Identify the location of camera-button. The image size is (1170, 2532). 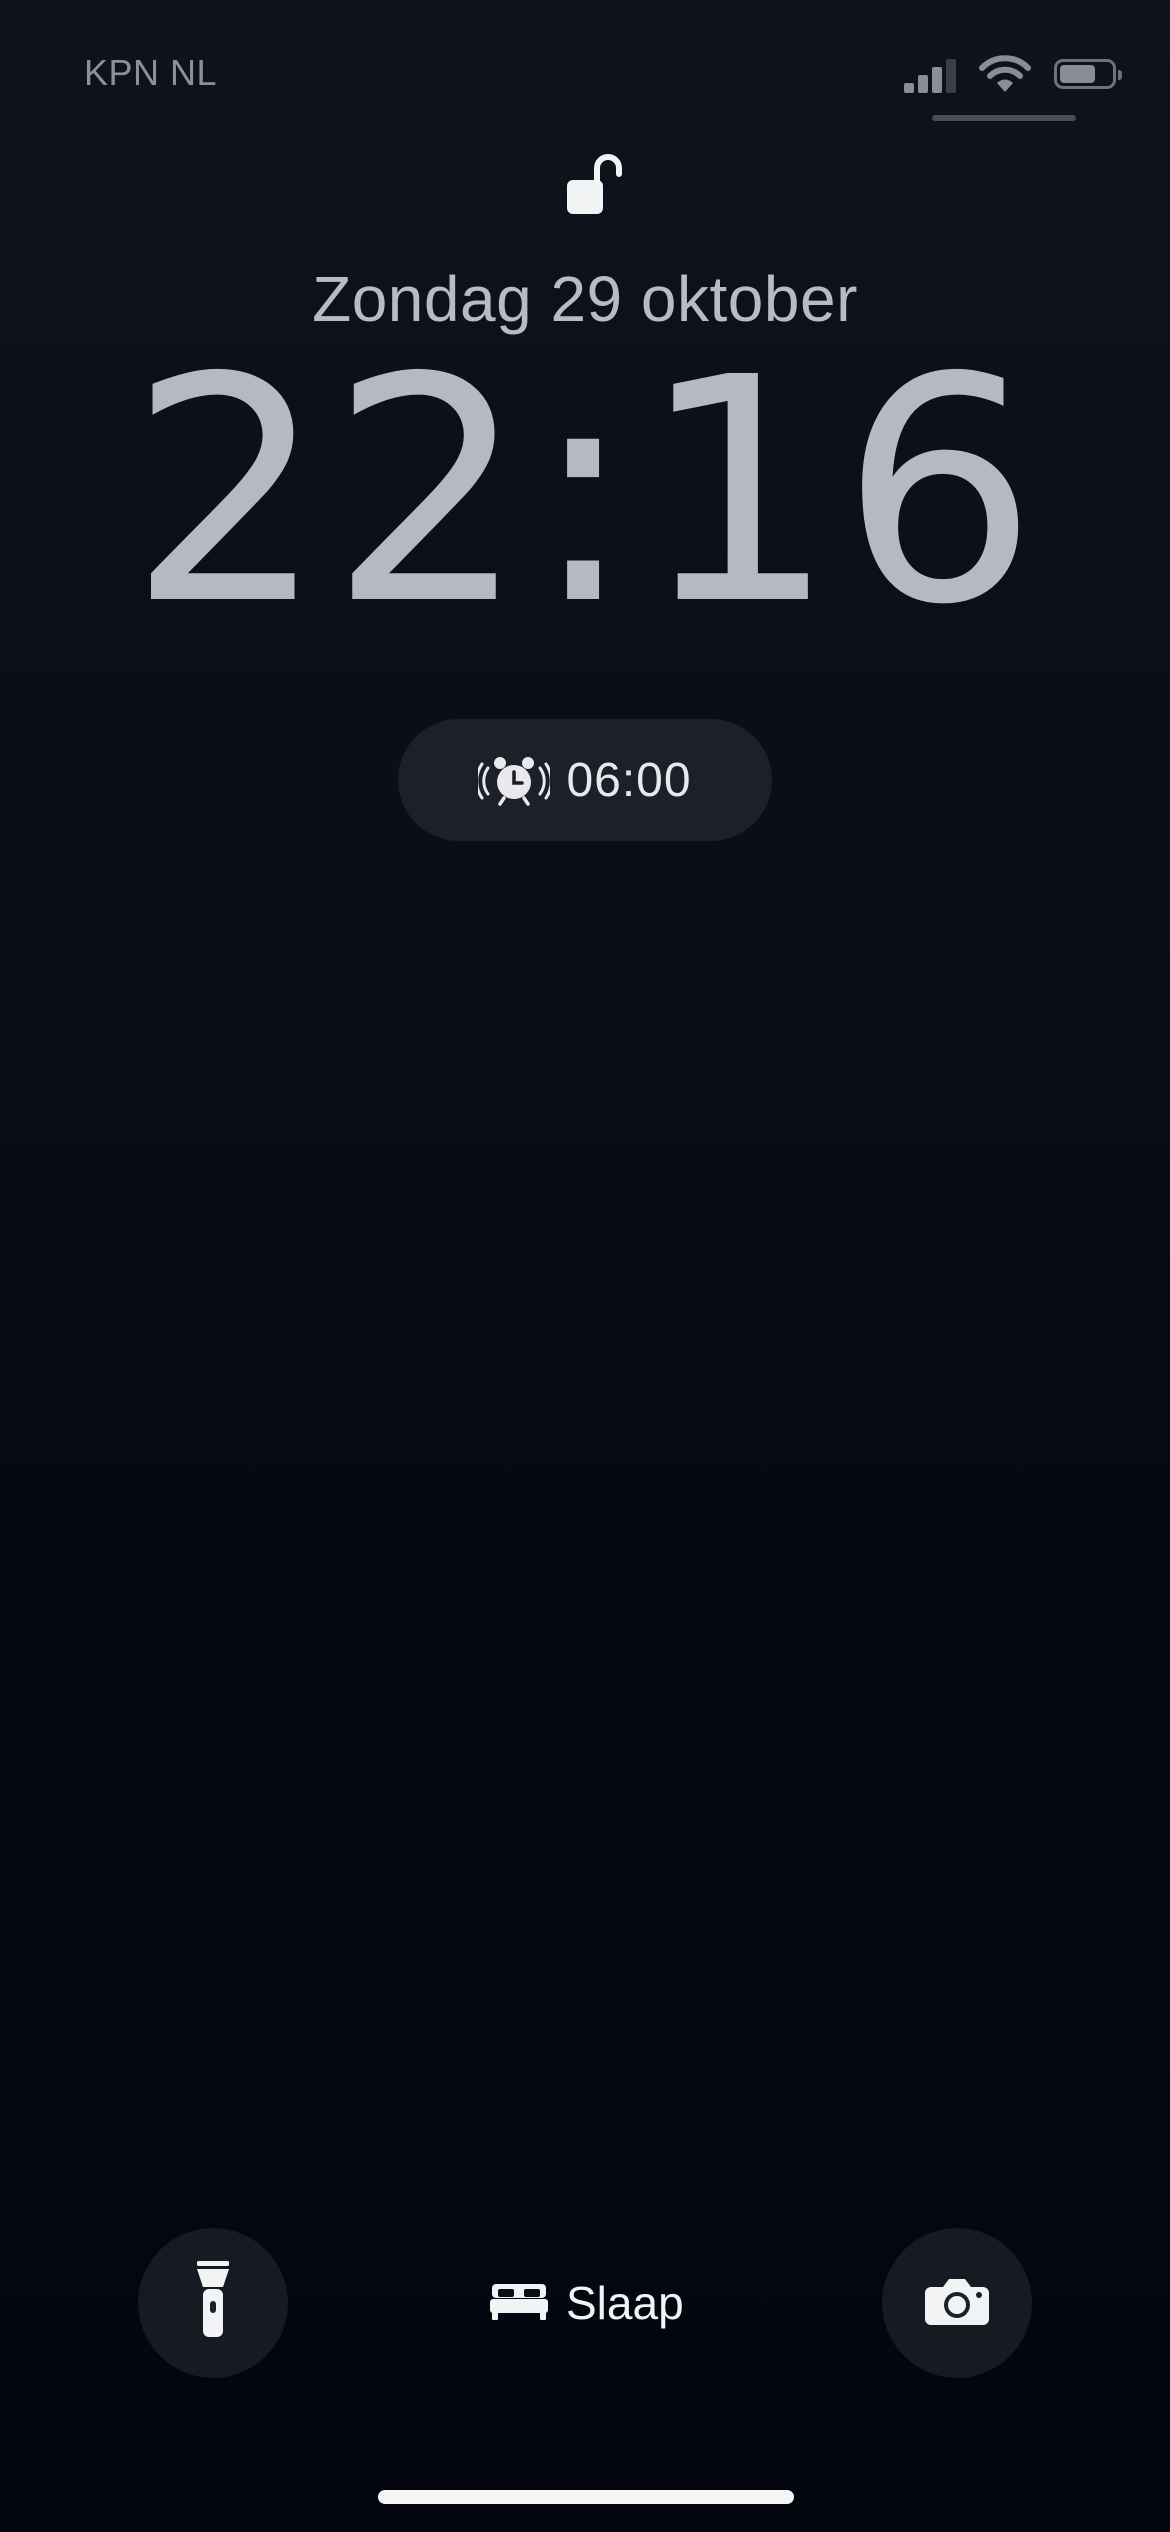
(957, 2303).